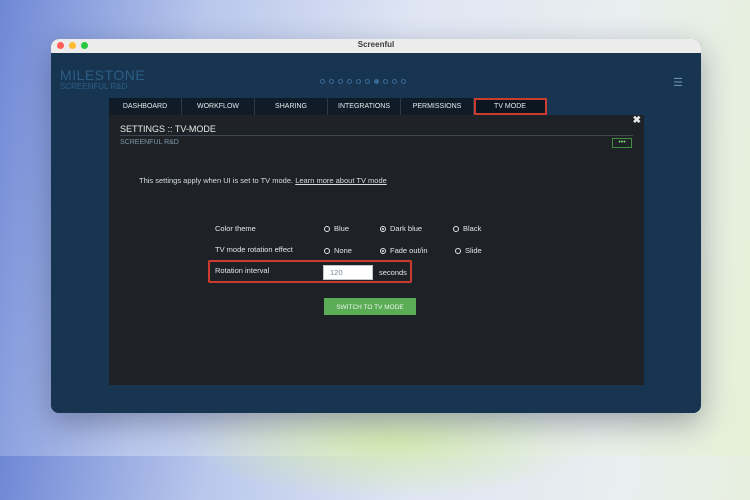 This screenshot has height=500, width=750. I want to click on brand-subtitle: SCREENFUL R&D, so click(94, 86).